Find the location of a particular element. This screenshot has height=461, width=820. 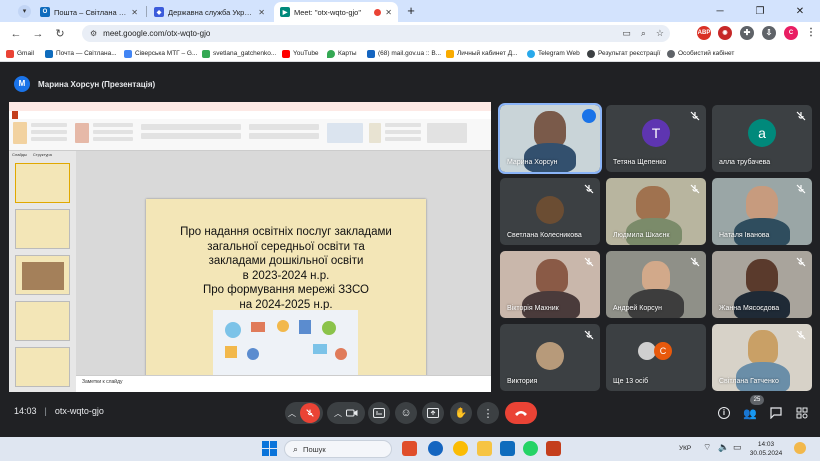

microphone-toggle: ︿ is located at coordinates (304, 413).